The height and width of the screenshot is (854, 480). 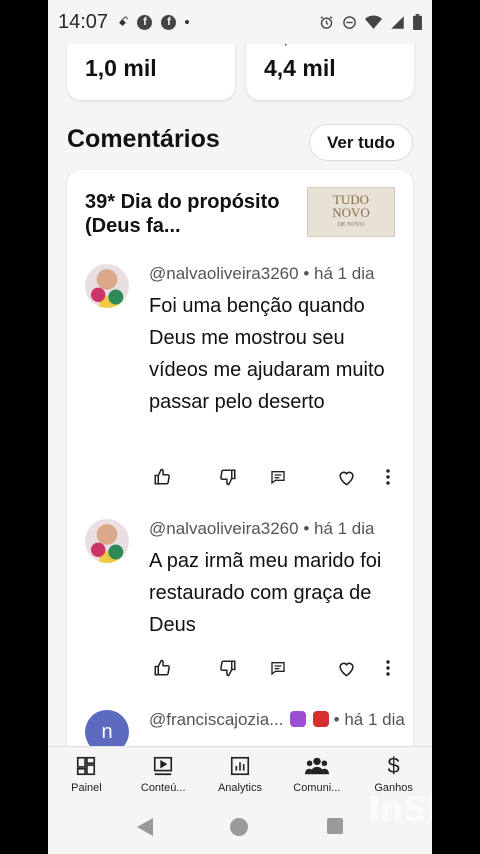 What do you see at coordinates (163, 766) in the screenshot?
I see `content-icon` at bounding box center [163, 766].